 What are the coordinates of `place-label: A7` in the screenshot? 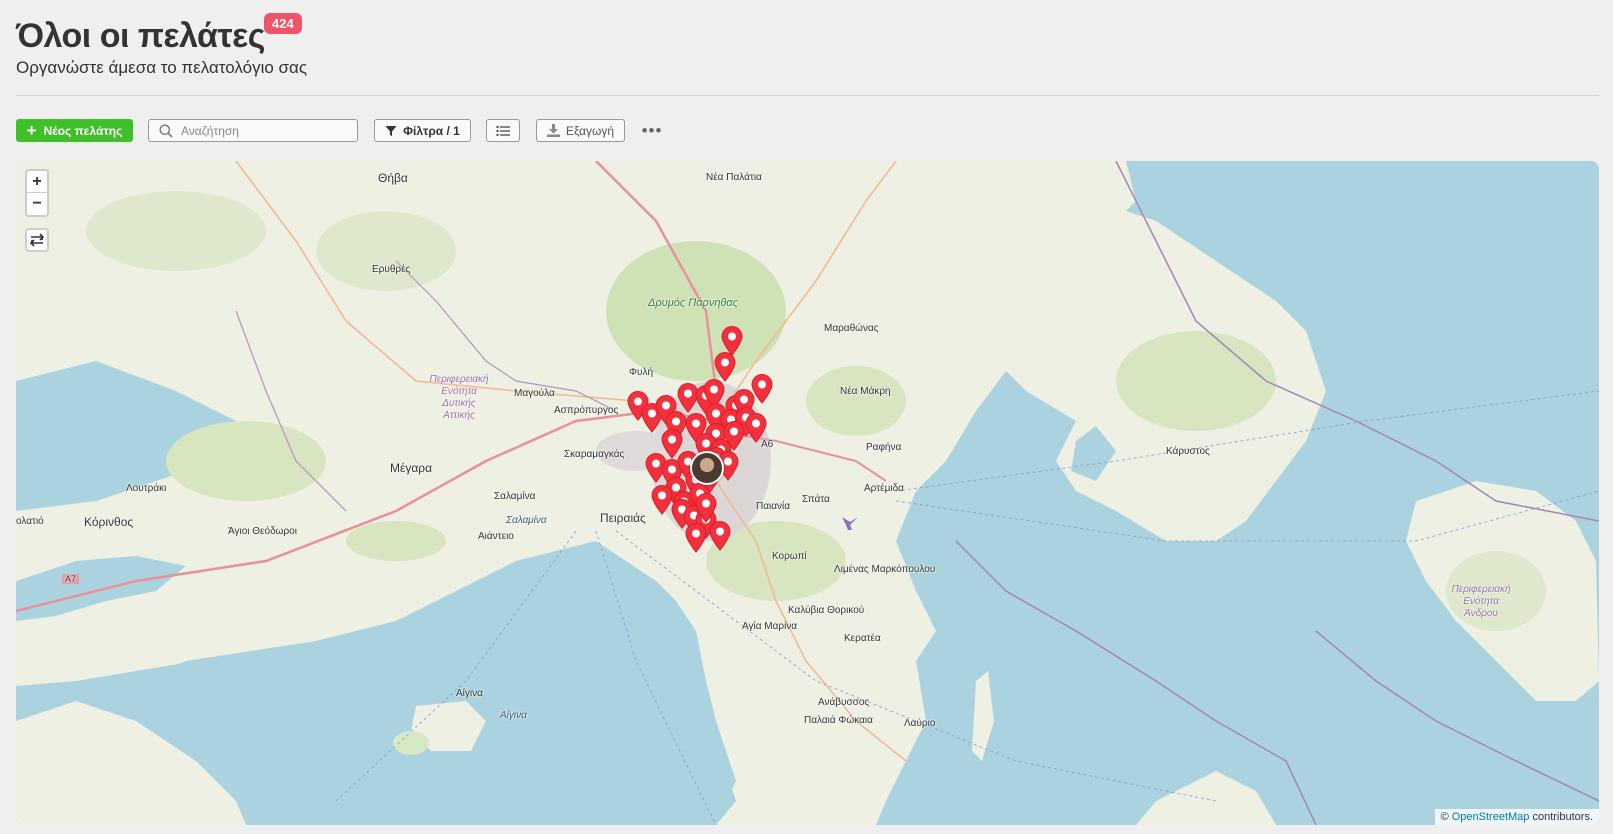 It's located at (71, 579).